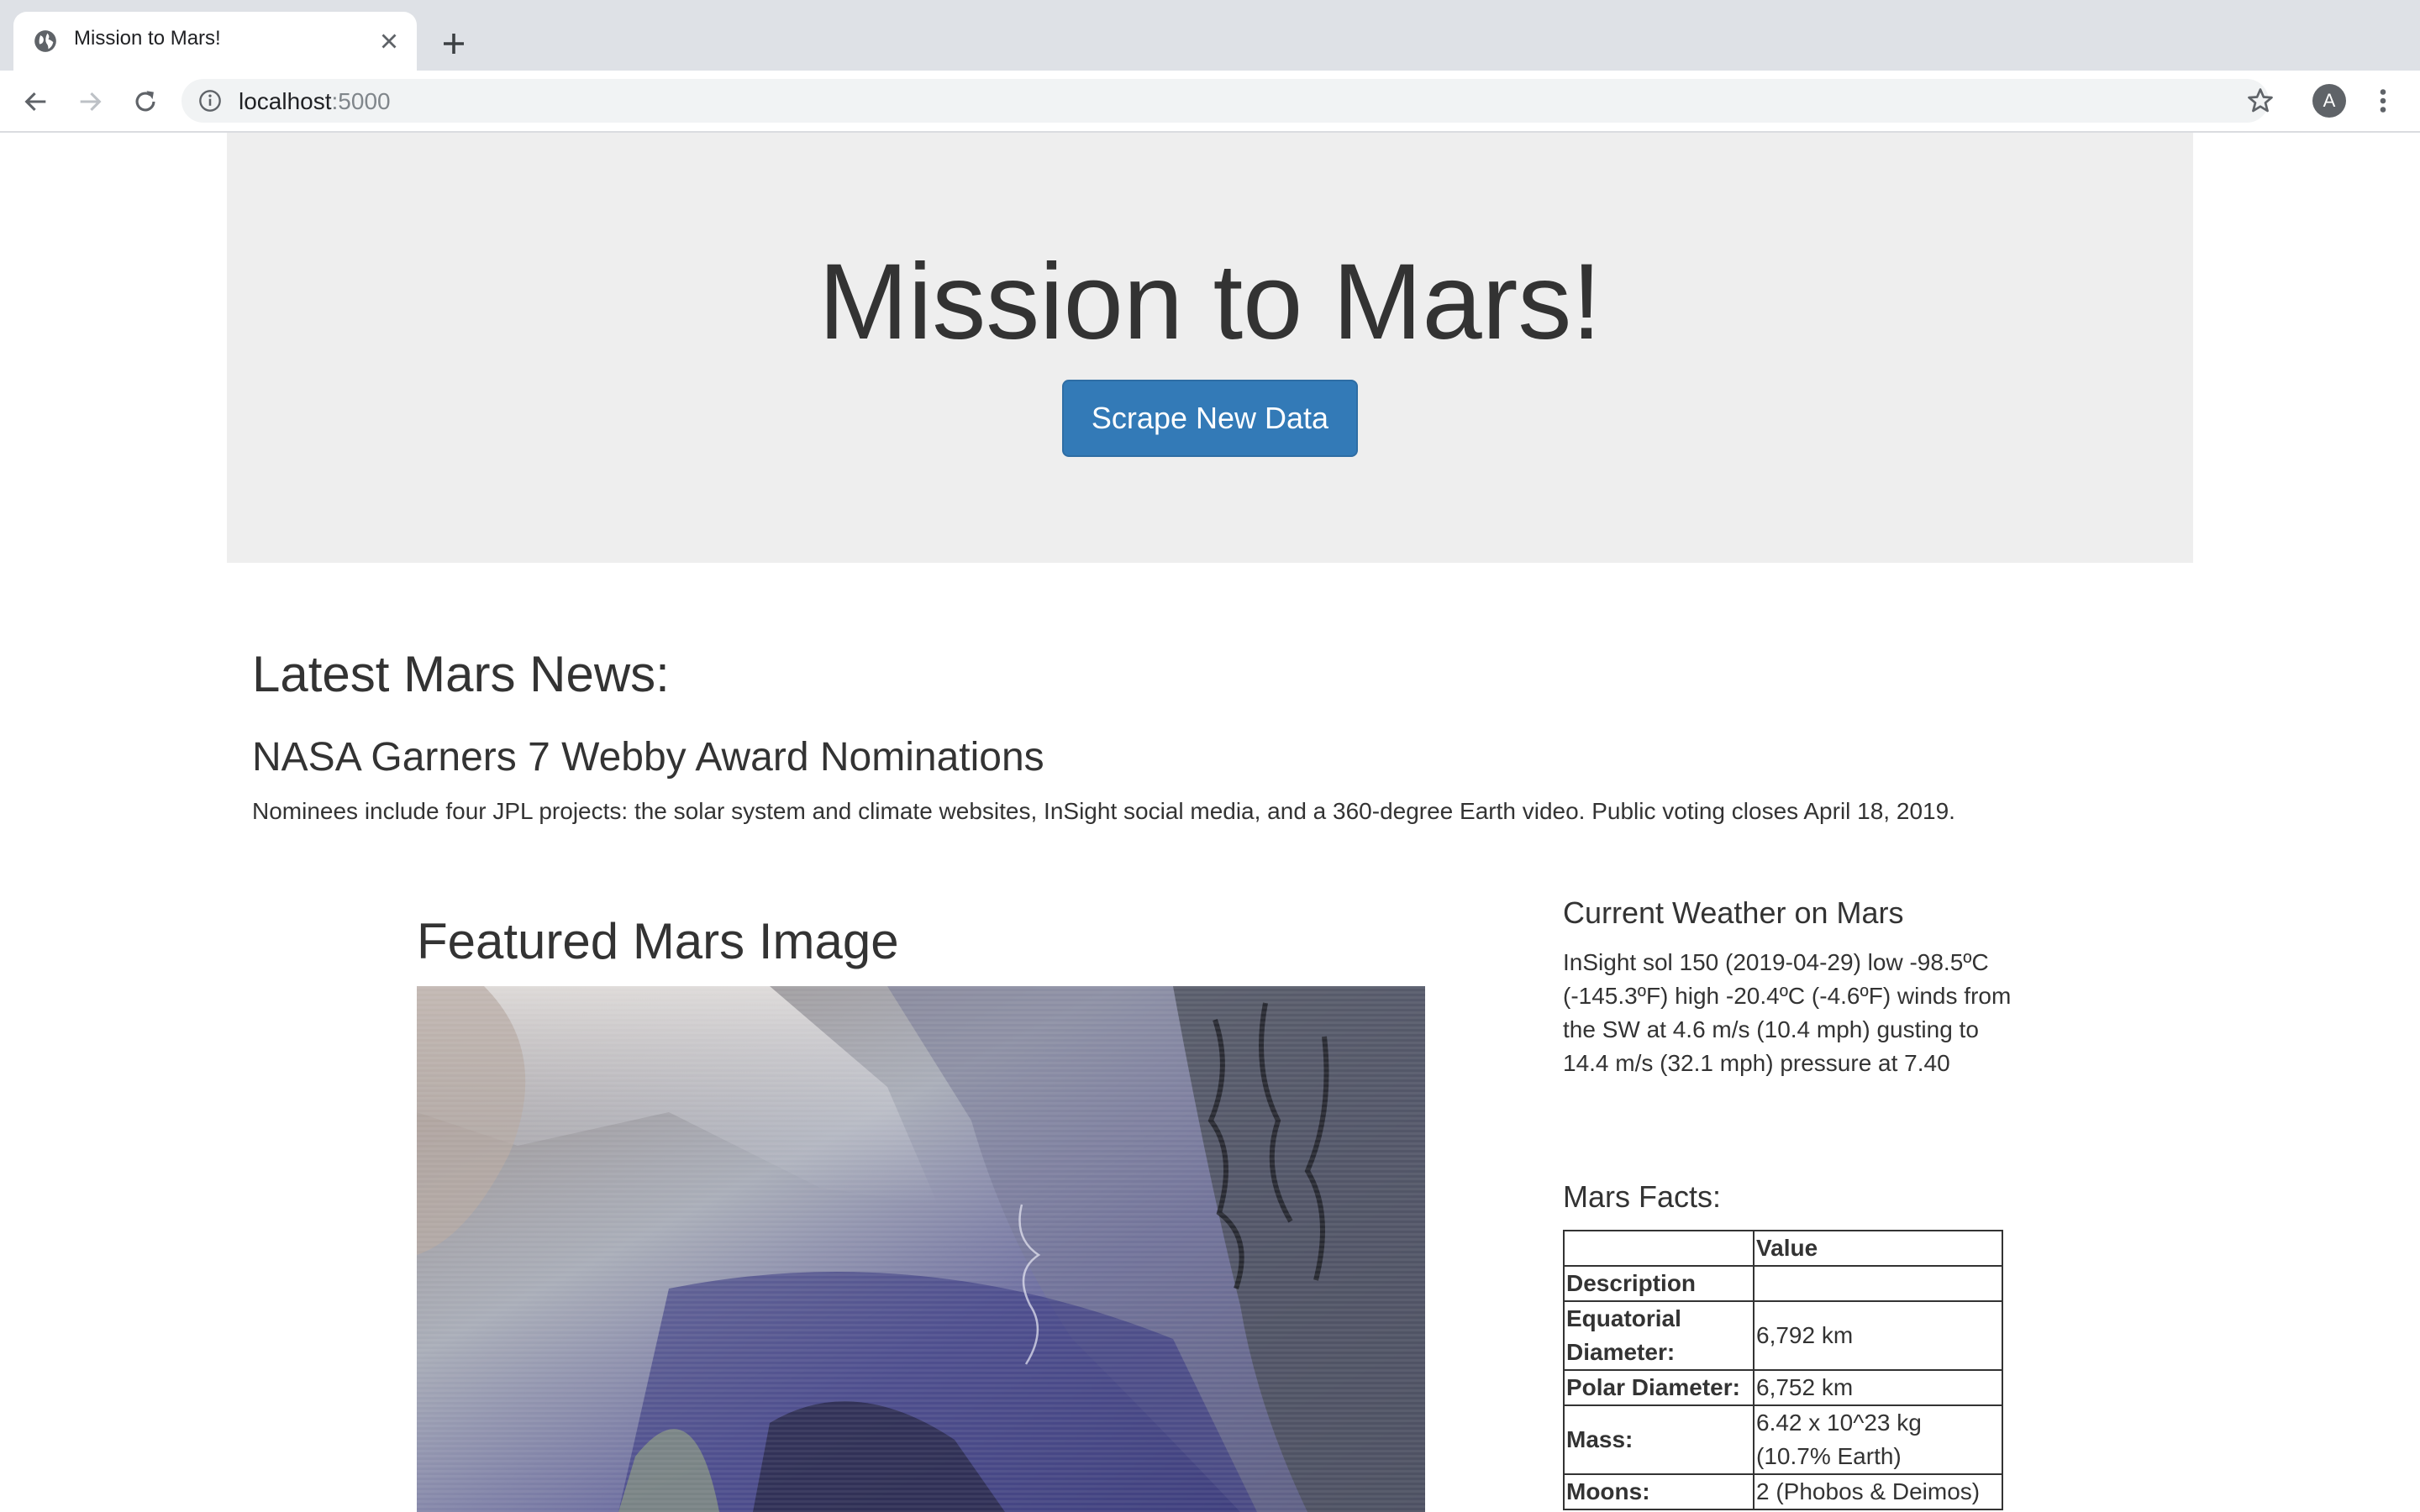  I want to click on fact-value: 6,792 km, so click(1878, 1335).